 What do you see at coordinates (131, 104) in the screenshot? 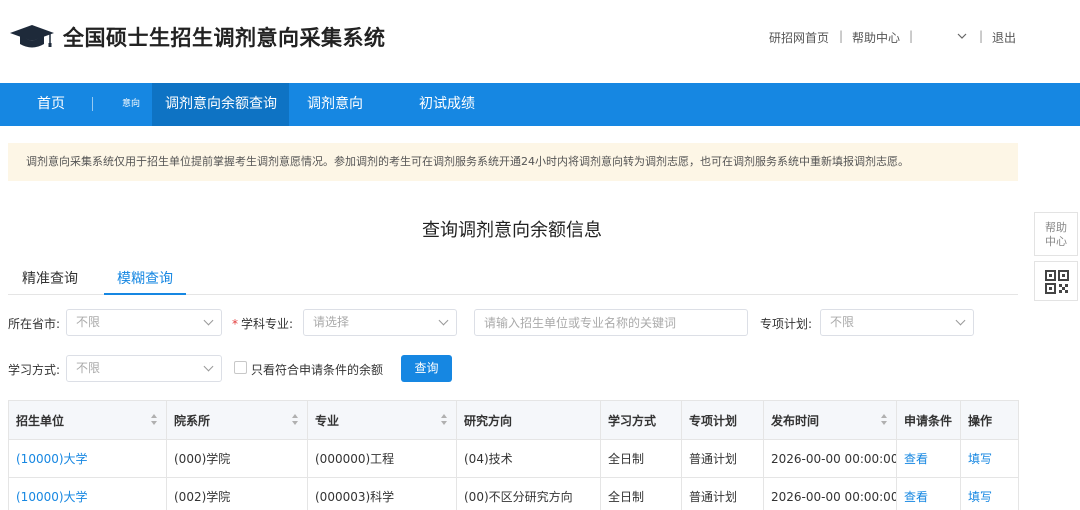
I see `nav-small-label: 意向` at bounding box center [131, 104].